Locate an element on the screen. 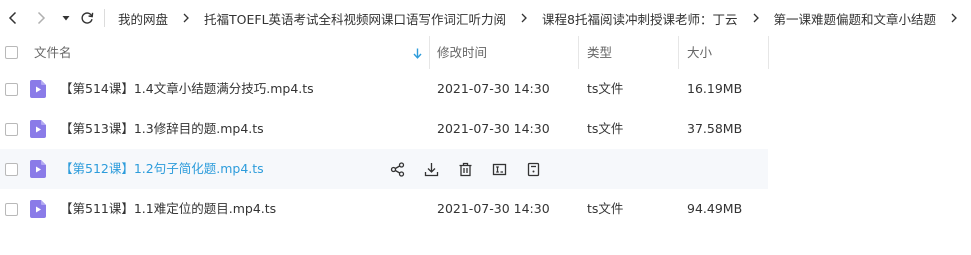 Image resolution: width=971 pixels, height=255 pixels. column-header-modified: 修改时间 is located at coordinates (462, 52).